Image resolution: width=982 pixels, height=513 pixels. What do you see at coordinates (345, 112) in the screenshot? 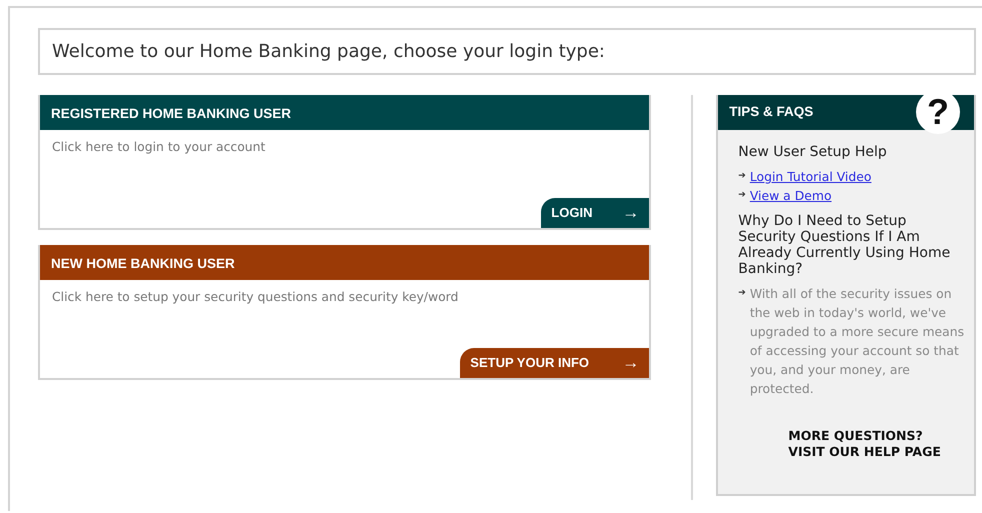
I see `panel-header: REGISTERED HOME BANKING USER` at bounding box center [345, 112].